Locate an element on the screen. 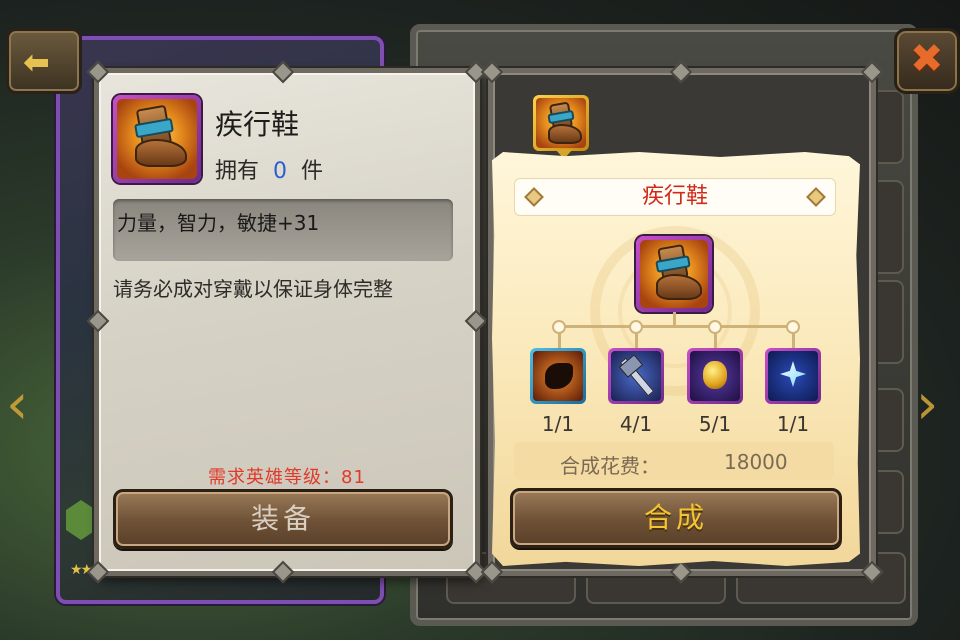 This screenshot has height=640, width=960. golden-idol-icon is located at coordinates (715, 376).